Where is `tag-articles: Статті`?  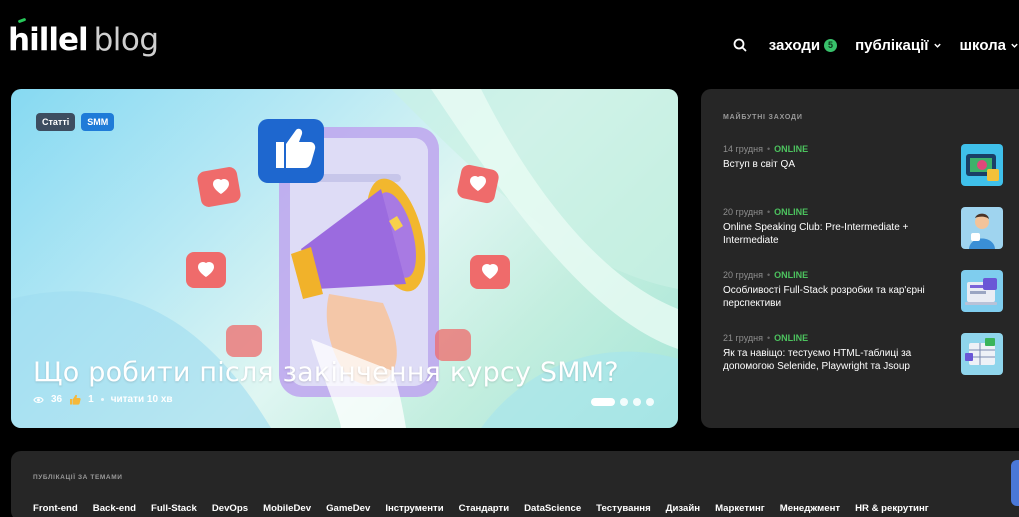 tag-articles: Статті is located at coordinates (56, 122).